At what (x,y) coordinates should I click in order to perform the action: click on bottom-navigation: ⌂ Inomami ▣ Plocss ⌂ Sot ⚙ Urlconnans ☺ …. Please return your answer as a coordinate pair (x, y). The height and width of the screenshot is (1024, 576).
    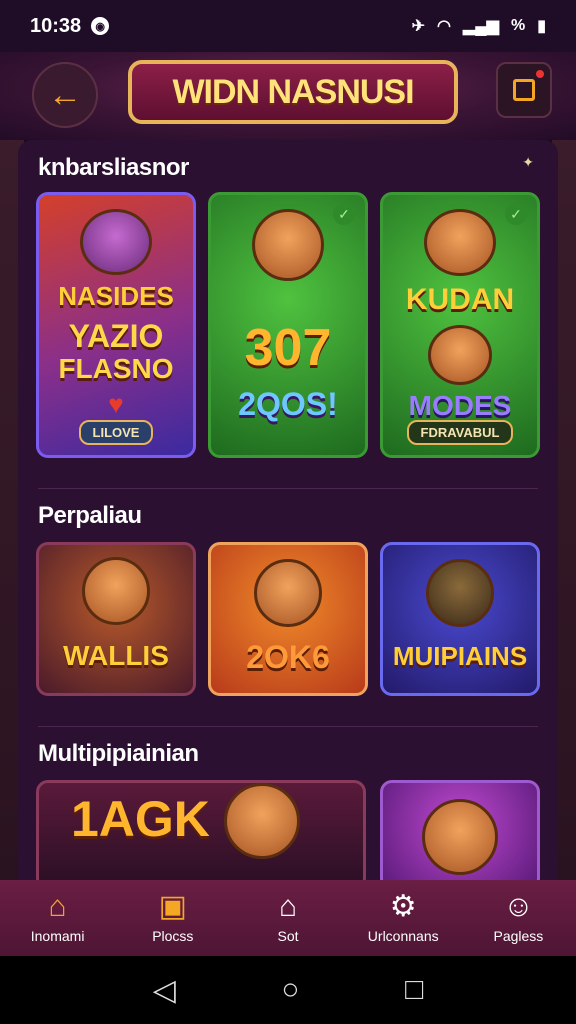
    Looking at the image, I should click on (288, 918).